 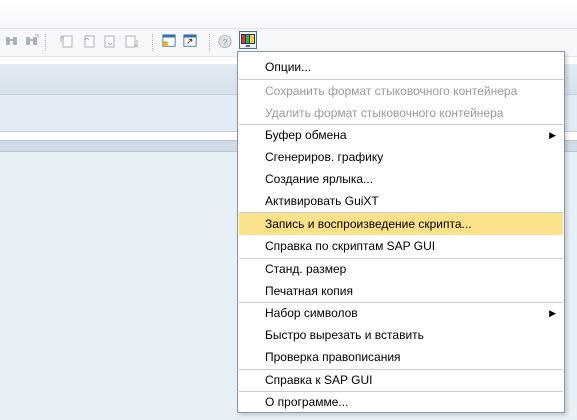 I want to click on menu-item-label: Набор символов, so click(x=311, y=313).